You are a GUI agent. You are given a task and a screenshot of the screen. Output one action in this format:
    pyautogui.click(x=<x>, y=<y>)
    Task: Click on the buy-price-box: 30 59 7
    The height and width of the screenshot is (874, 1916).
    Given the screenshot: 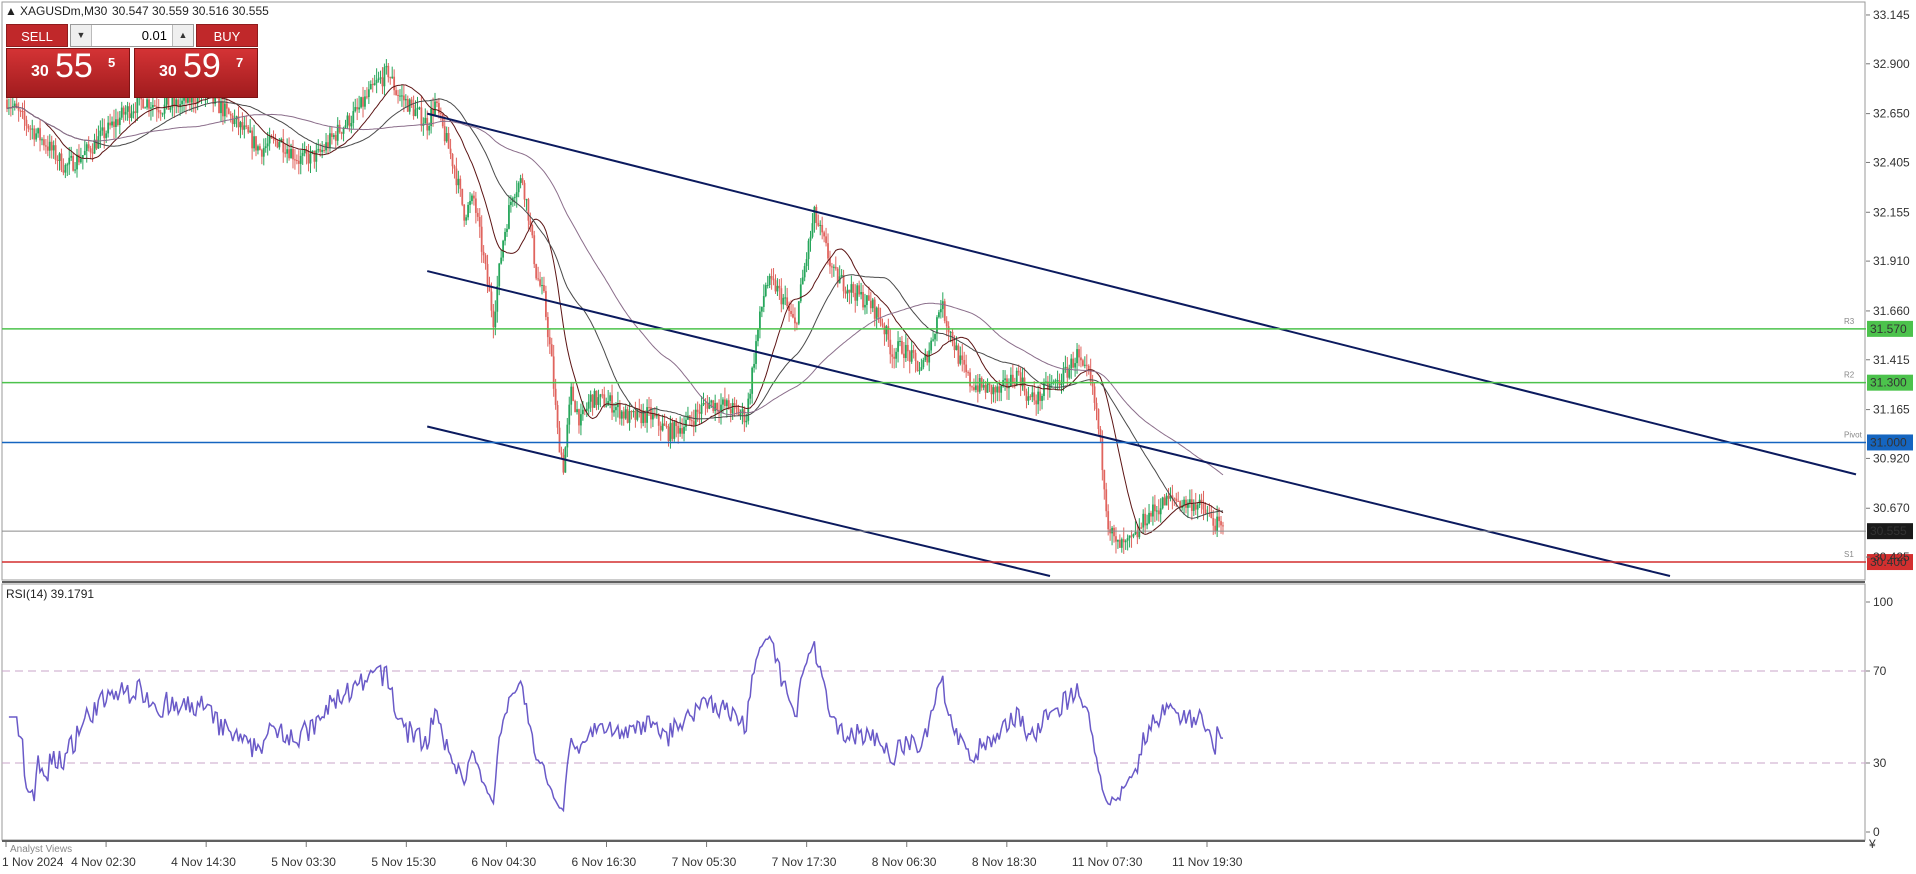 What is the action you would take?
    pyautogui.click(x=196, y=72)
    